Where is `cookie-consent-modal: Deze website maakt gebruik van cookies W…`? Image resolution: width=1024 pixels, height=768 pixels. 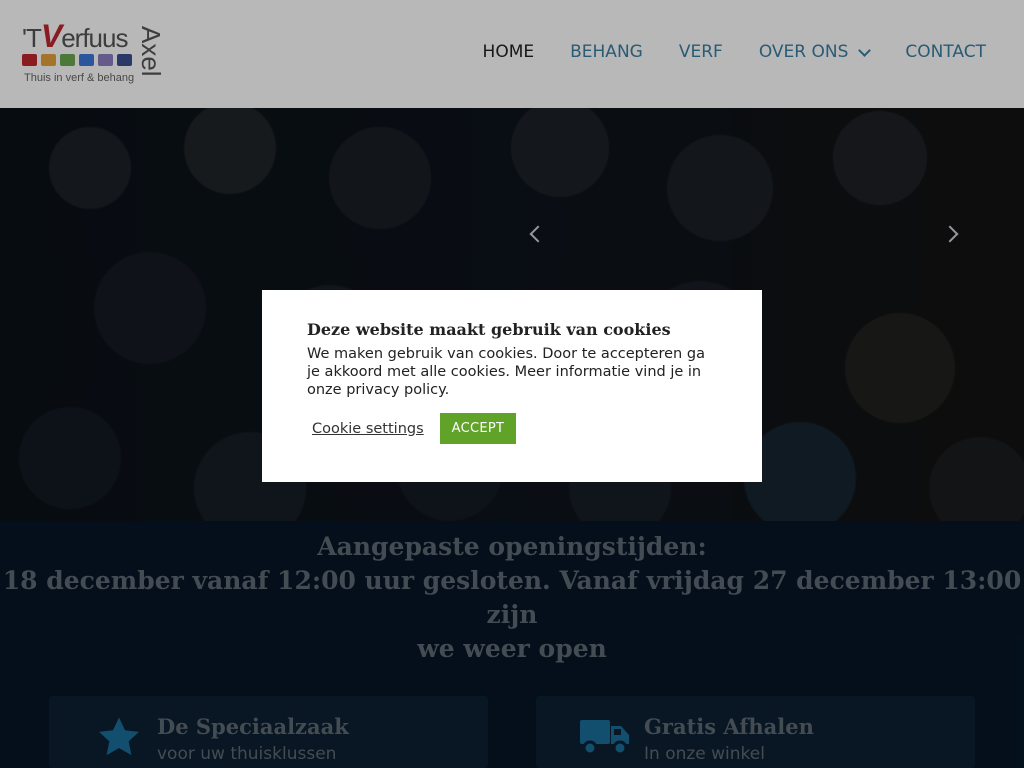
cookie-consent-modal: Deze website maakt gebruik van cookies W… is located at coordinates (512, 386).